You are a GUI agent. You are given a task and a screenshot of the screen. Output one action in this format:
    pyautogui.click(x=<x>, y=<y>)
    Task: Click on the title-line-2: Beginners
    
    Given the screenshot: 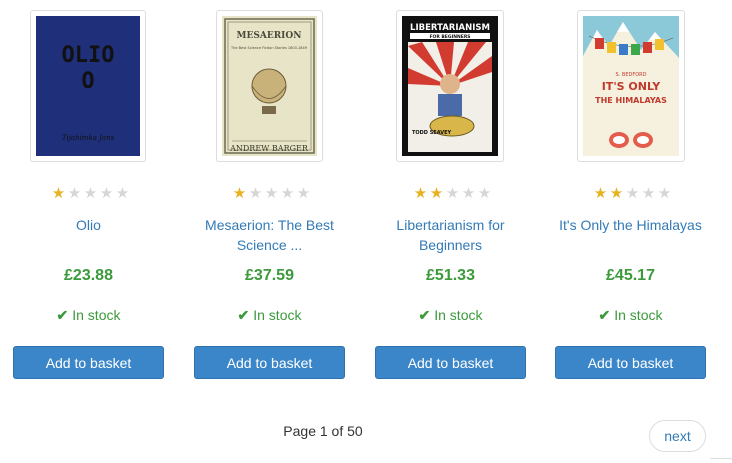 What is the action you would take?
    pyautogui.click(x=450, y=245)
    